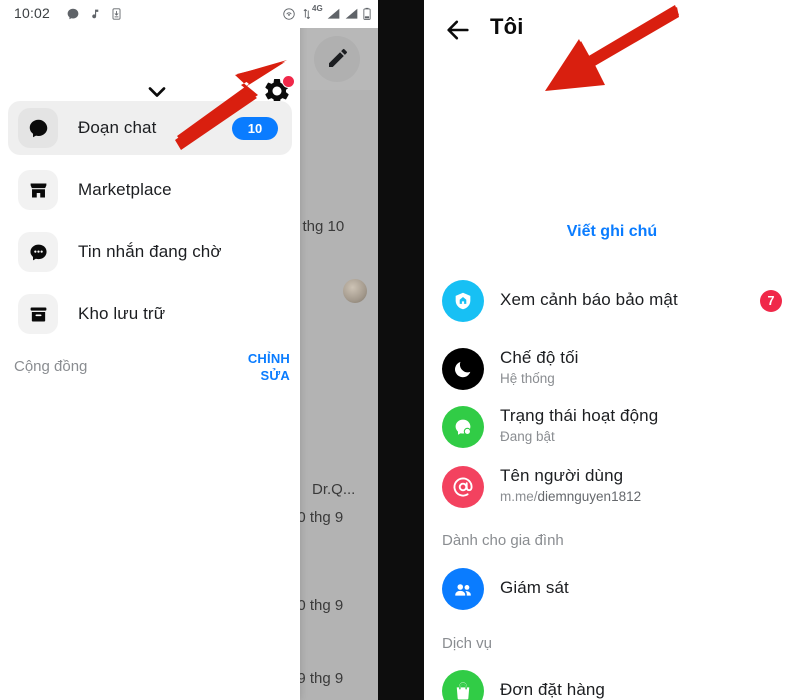  What do you see at coordinates (189, 14) in the screenshot?
I see `status-bar: 10:02 4G` at bounding box center [189, 14].